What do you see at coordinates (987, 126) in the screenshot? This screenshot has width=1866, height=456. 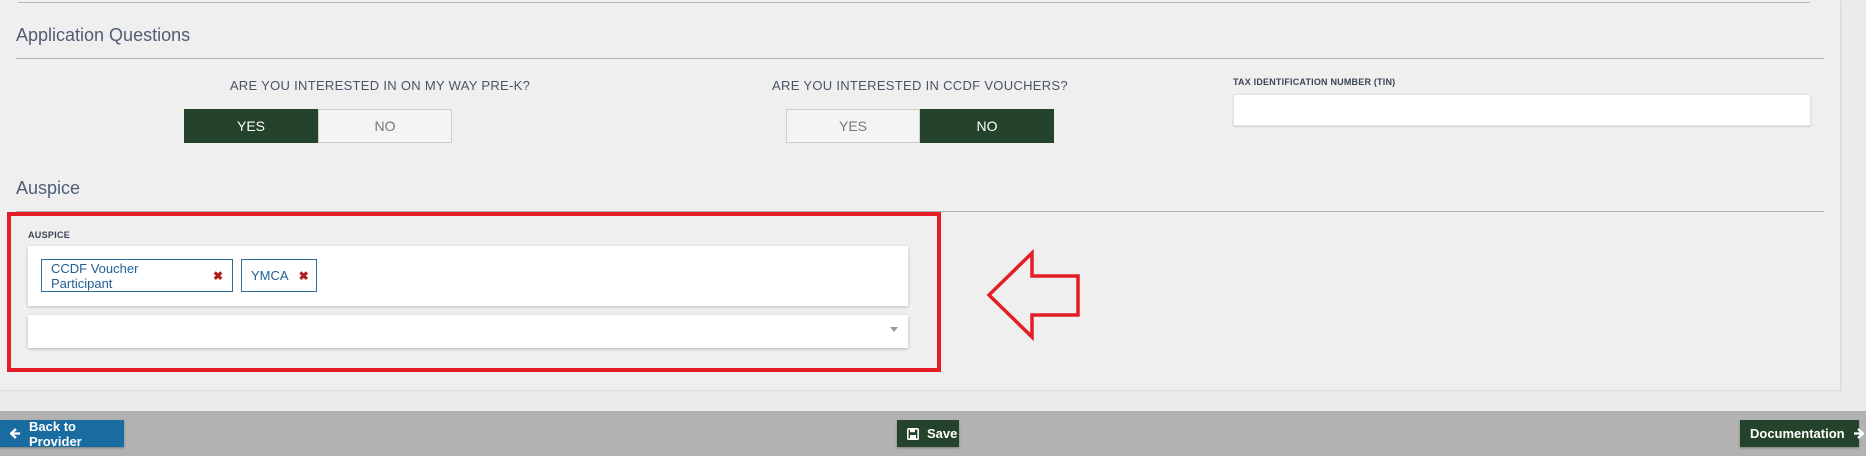 I see `ccdf-no-button: NO` at bounding box center [987, 126].